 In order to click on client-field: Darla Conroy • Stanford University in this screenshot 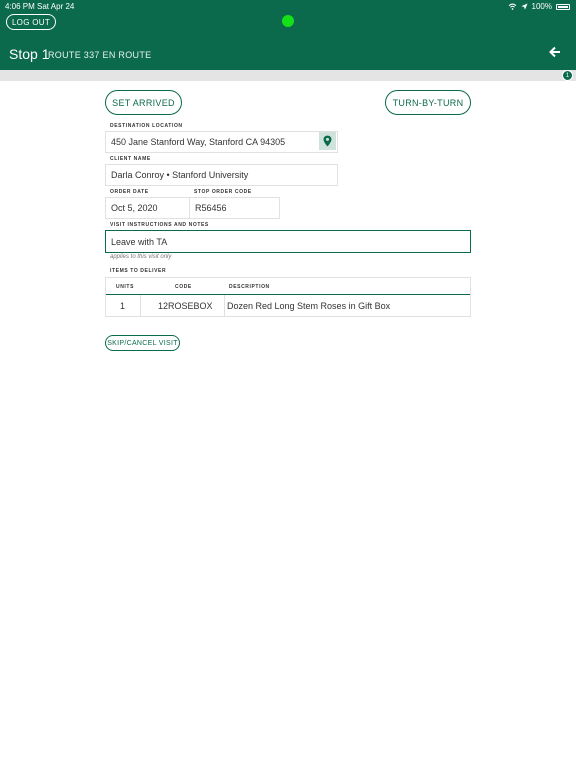, I will do `click(221, 175)`.